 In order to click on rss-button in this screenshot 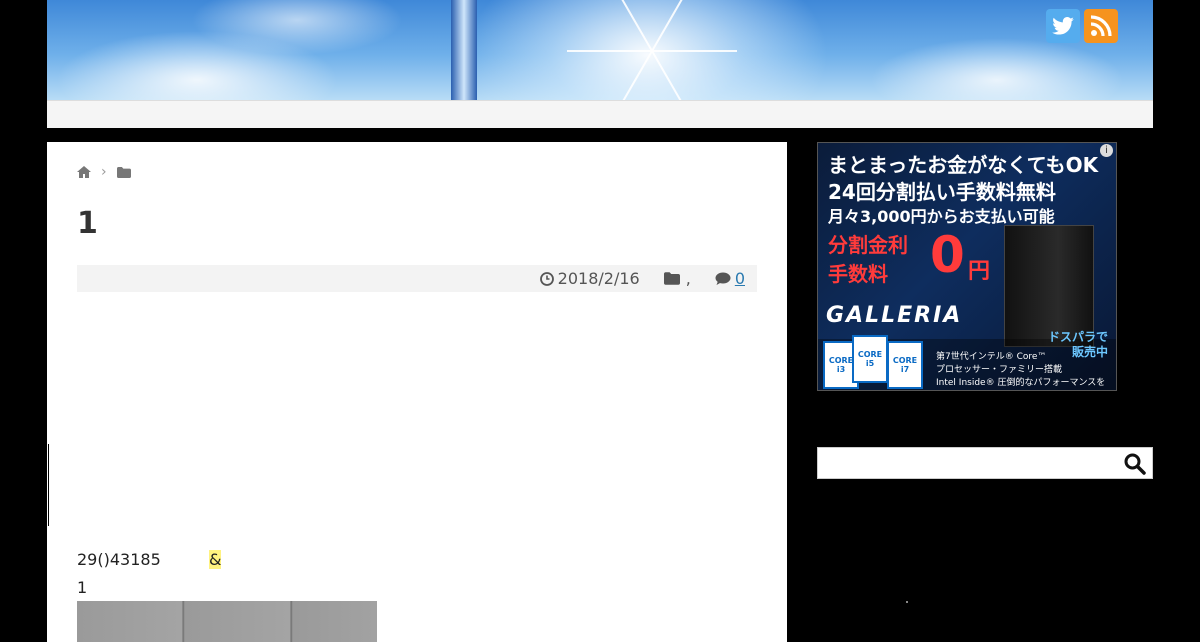, I will do `click(1101, 26)`.